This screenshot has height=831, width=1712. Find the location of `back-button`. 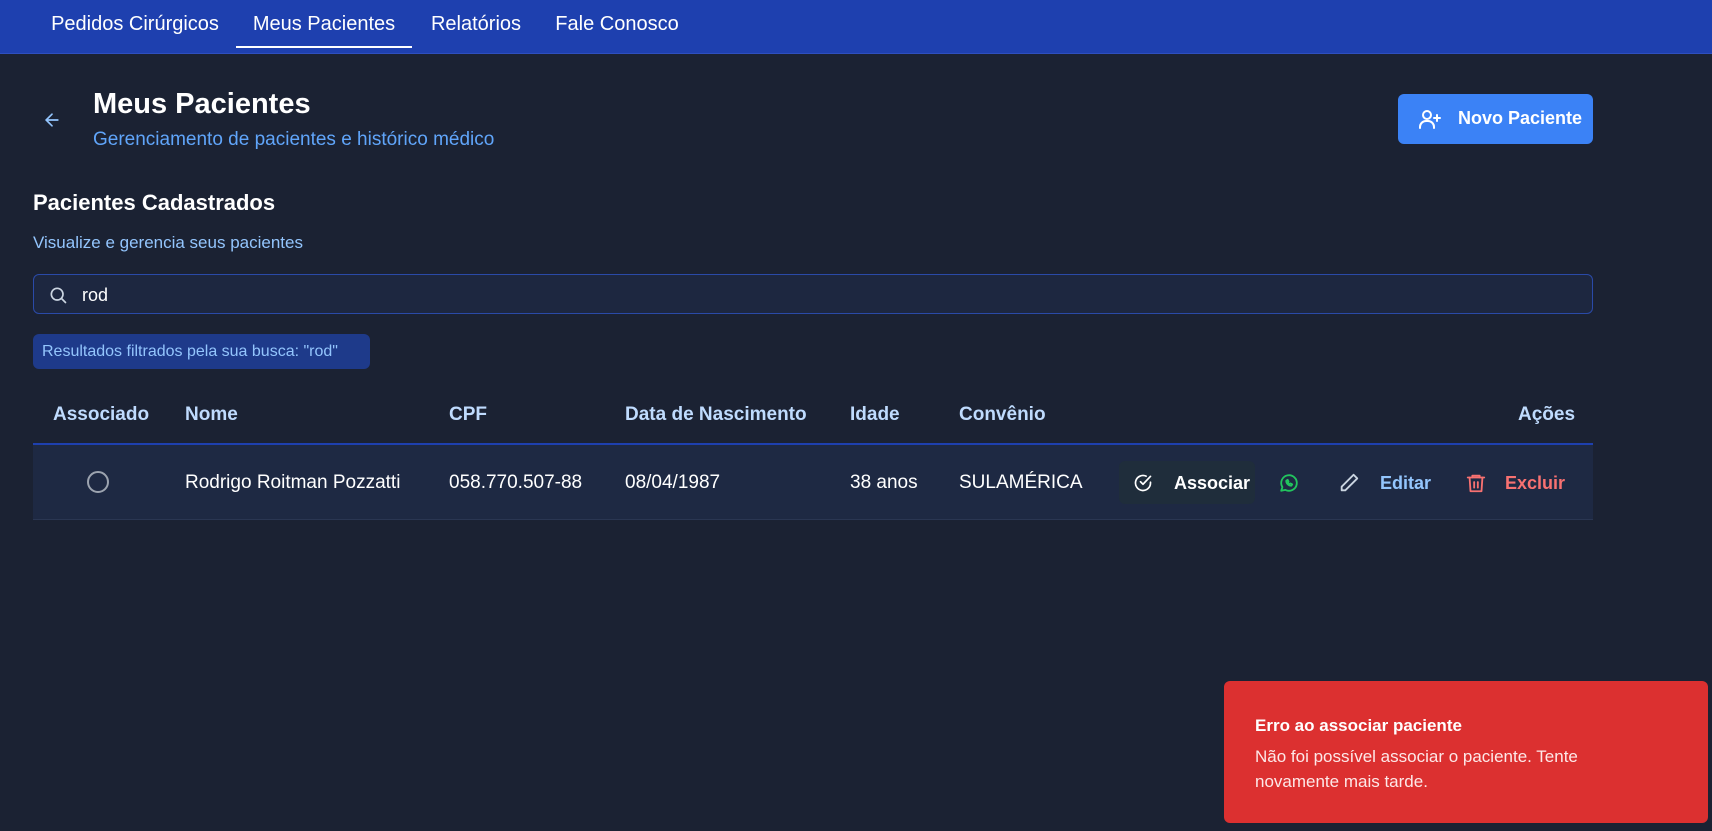

back-button is located at coordinates (52, 120).